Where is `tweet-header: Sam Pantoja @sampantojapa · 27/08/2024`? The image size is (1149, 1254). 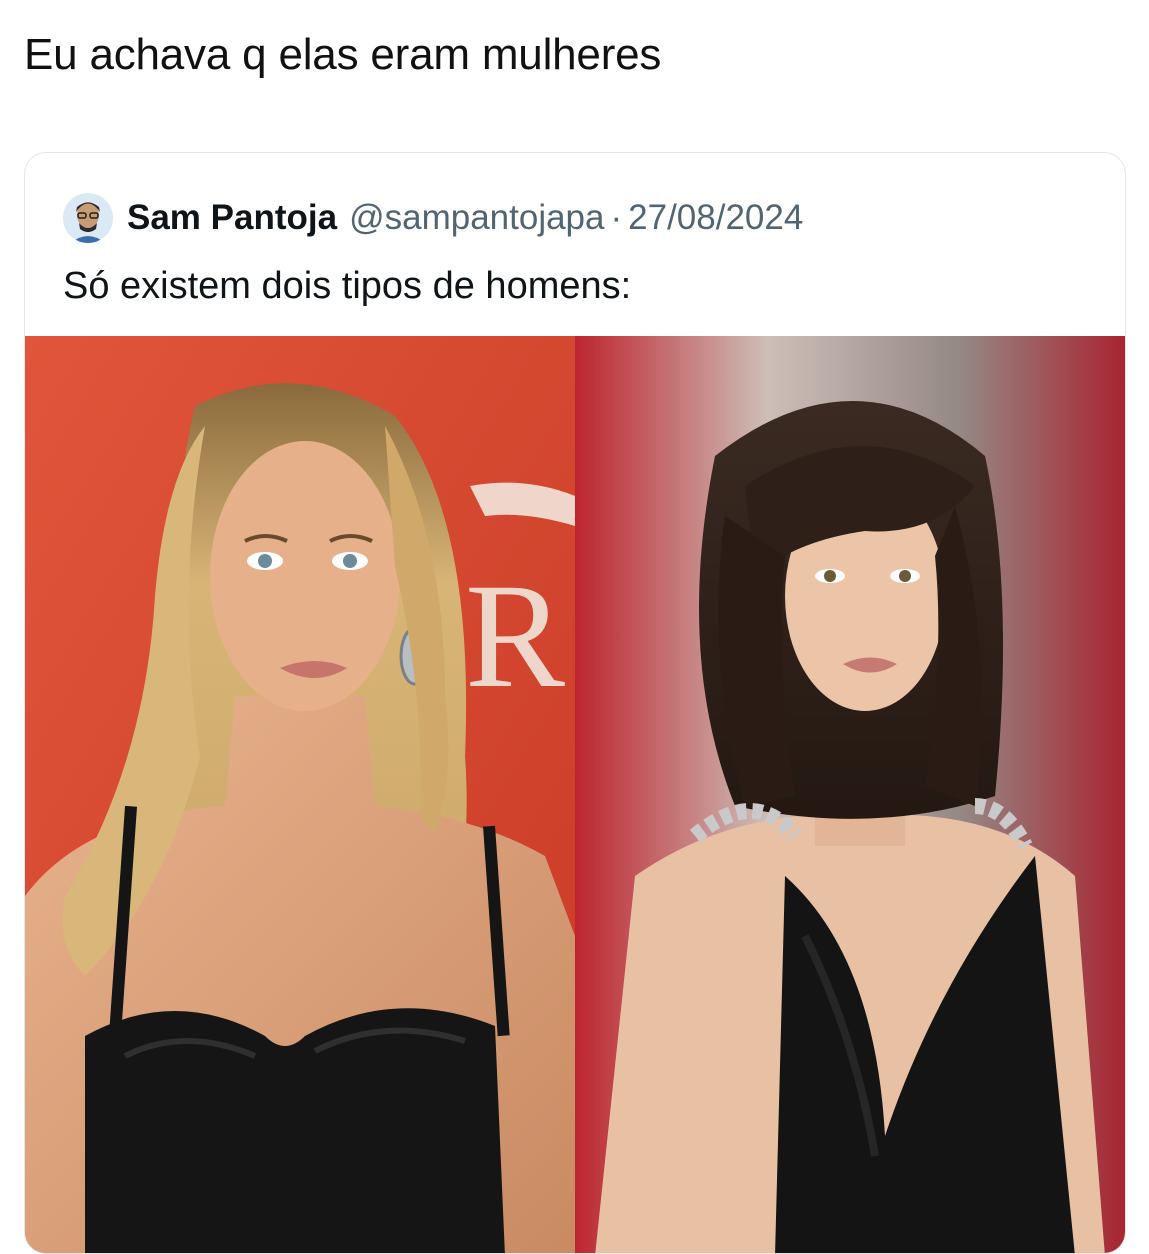
tweet-header: Sam Pantoja @sampantojapa · 27/08/2024 is located at coordinates (433, 218).